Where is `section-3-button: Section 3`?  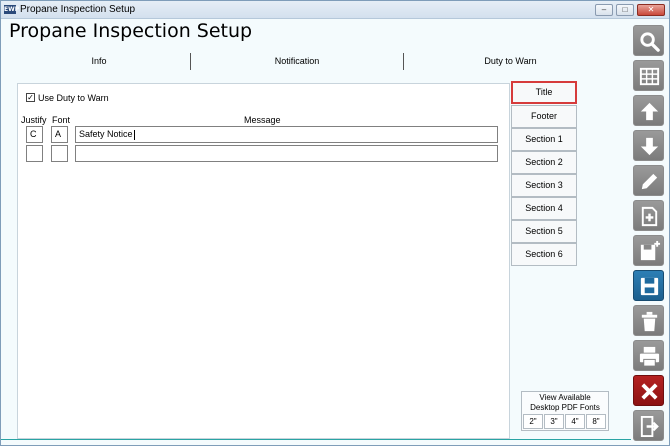
section-3-button: Section 3 is located at coordinates (544, 185).